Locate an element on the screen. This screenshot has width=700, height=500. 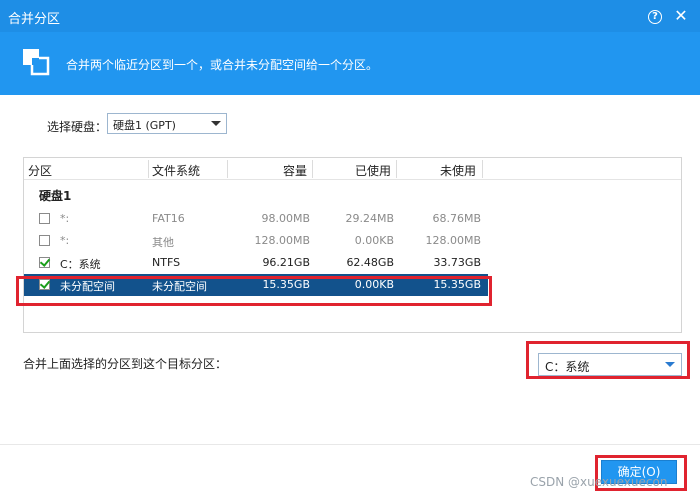
cell-used: 0.00KB is located at coordinates (374, 240).